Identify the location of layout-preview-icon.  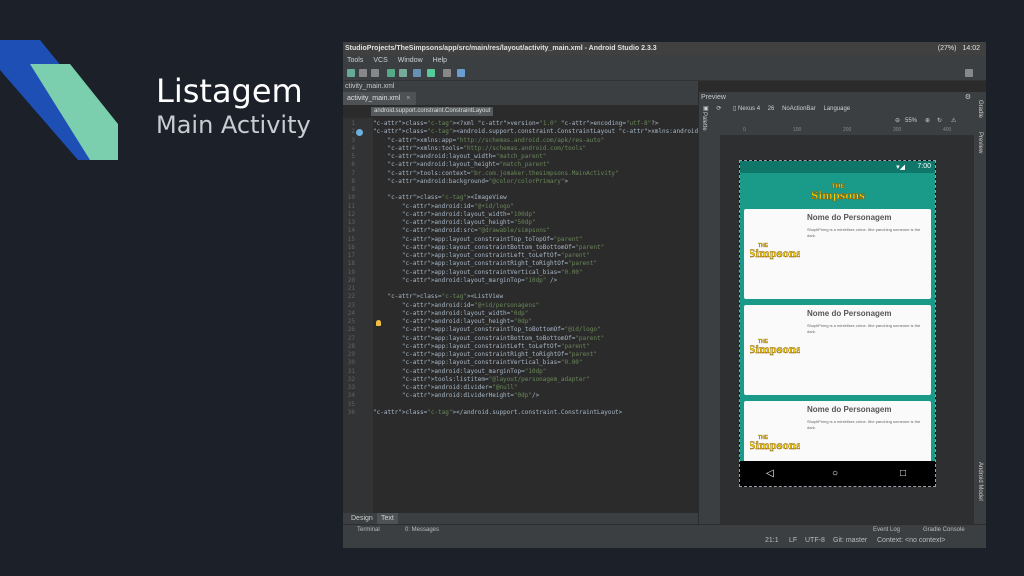
(359, 132).